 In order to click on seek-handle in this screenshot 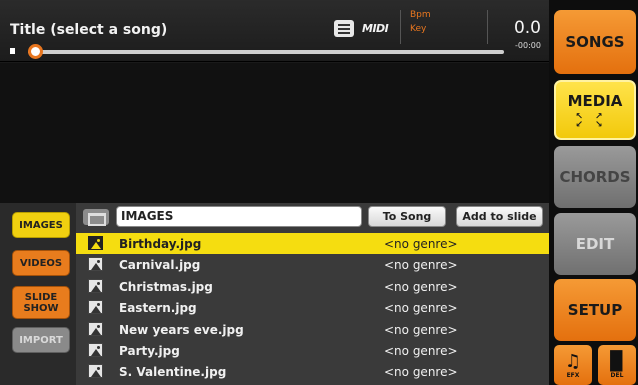, I will do `click(35, 51)`.